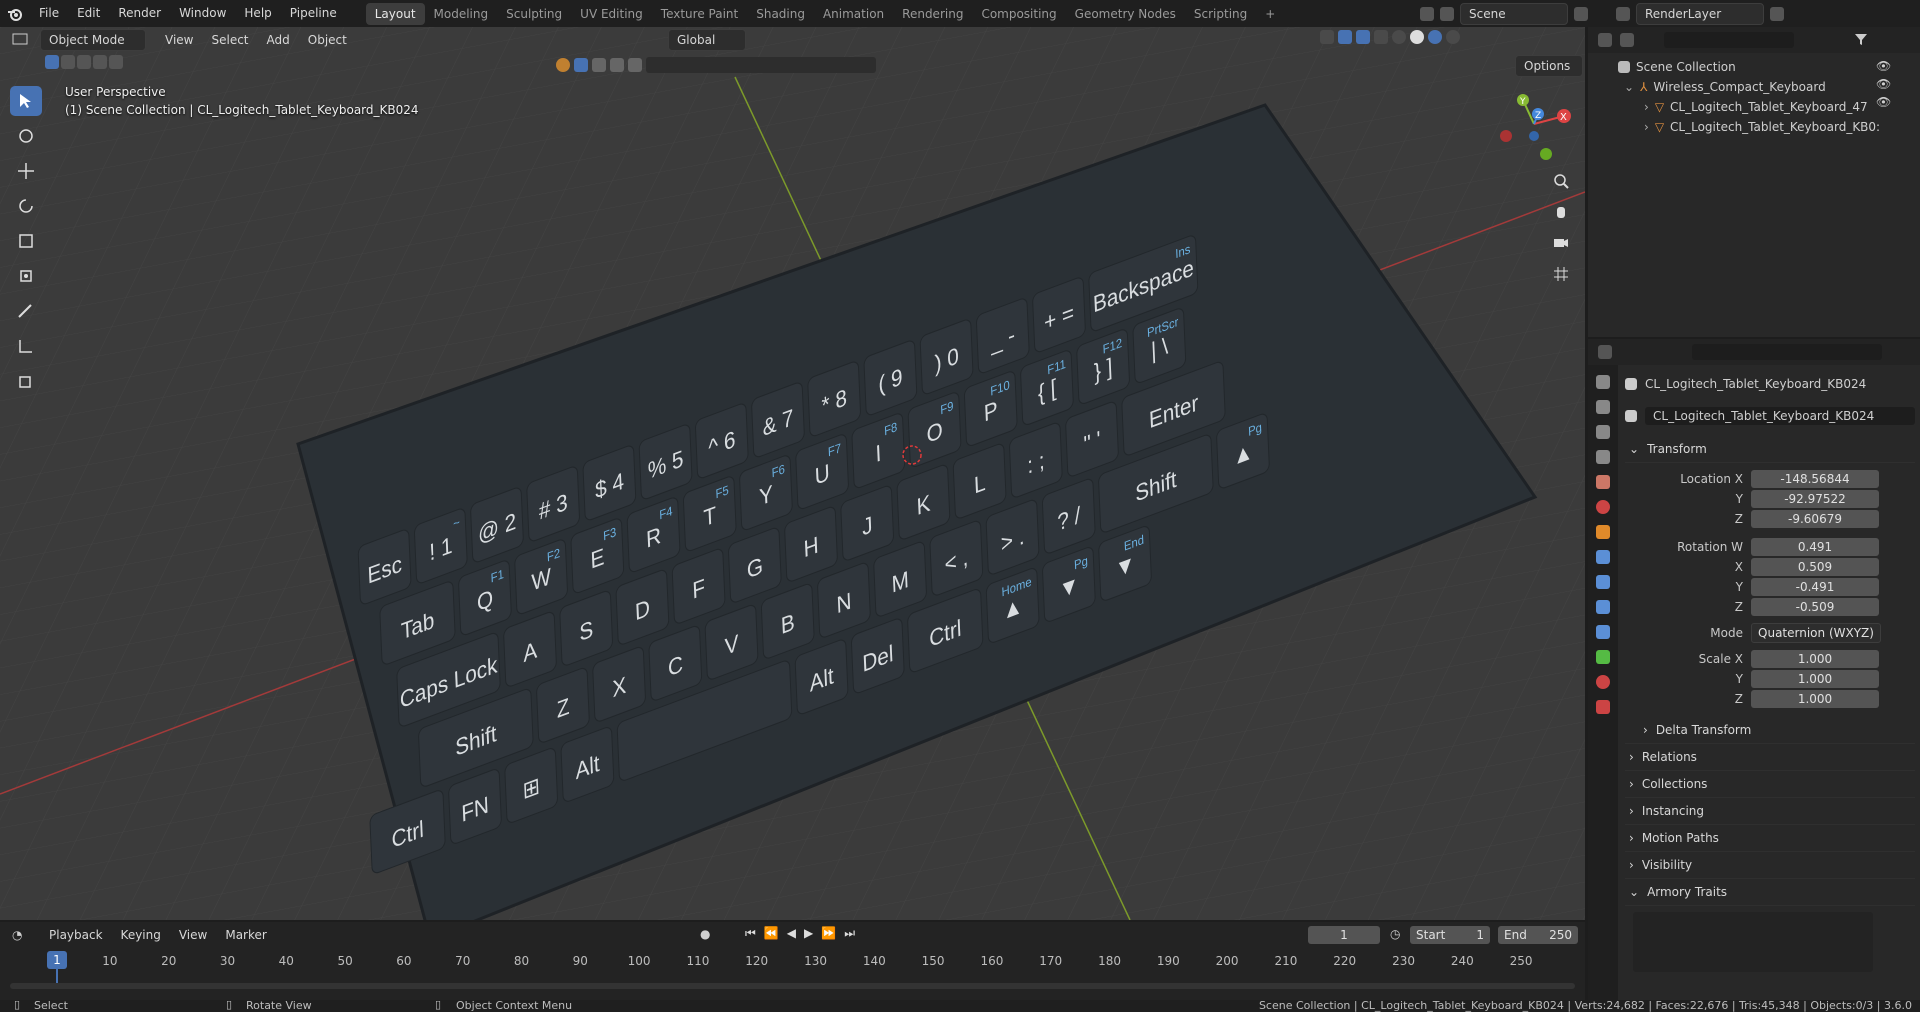 The height and width of the screenshot is (1012, 1920). What do you see at coordinates (1605, 352) in the screenshot?
I see `properties-editor-icon` at bounding box center [1605, 352].